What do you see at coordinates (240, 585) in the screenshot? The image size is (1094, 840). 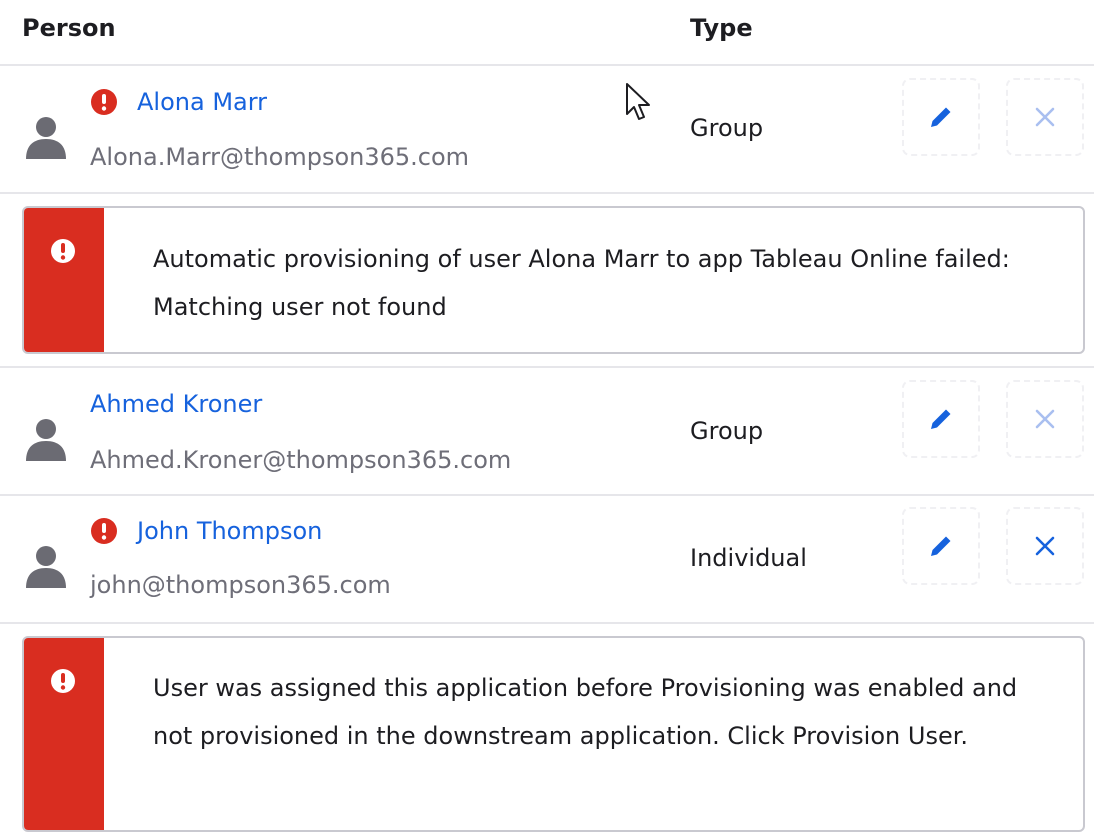 I see `person-email: john@thompson365.com` at bounding box center [240, 585].